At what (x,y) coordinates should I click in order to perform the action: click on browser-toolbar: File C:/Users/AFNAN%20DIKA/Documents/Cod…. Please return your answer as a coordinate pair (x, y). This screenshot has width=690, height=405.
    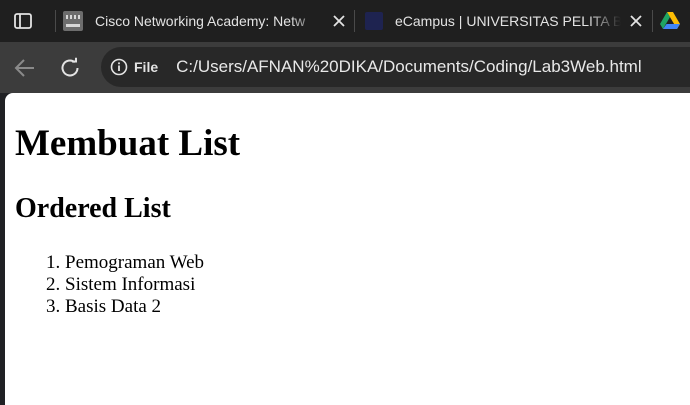
    Looking at the image, I should click on (345, 67).